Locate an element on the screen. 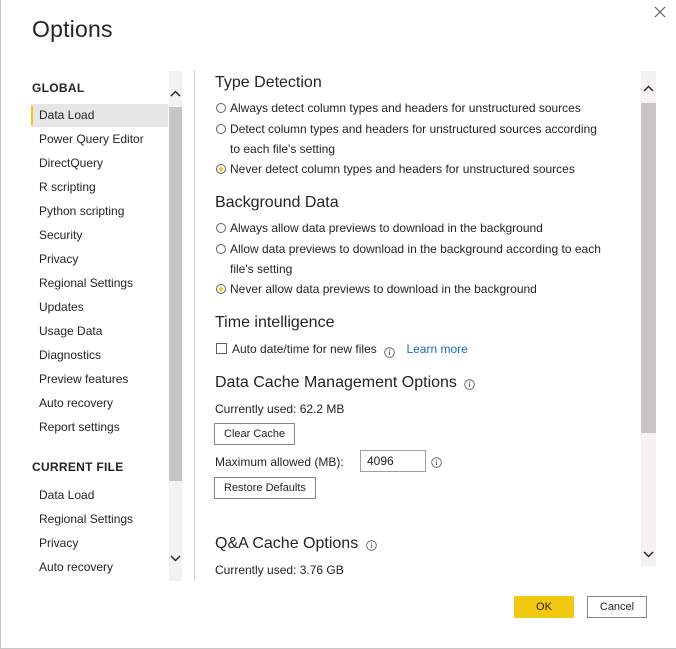 This screenshot has height=649, width=676. nav-item-r-scripting: R scripting is located at coordinates (99, 187).